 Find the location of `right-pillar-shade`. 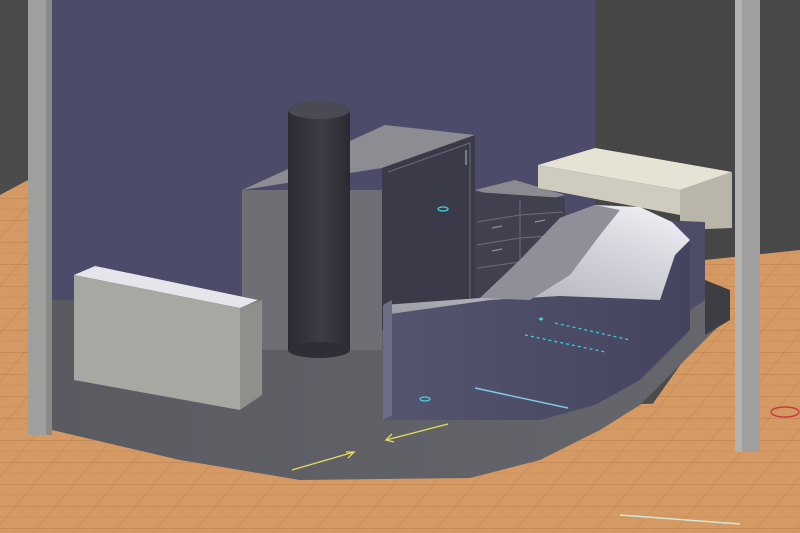

right-pillar-shade is located at coordinates (738, 226).